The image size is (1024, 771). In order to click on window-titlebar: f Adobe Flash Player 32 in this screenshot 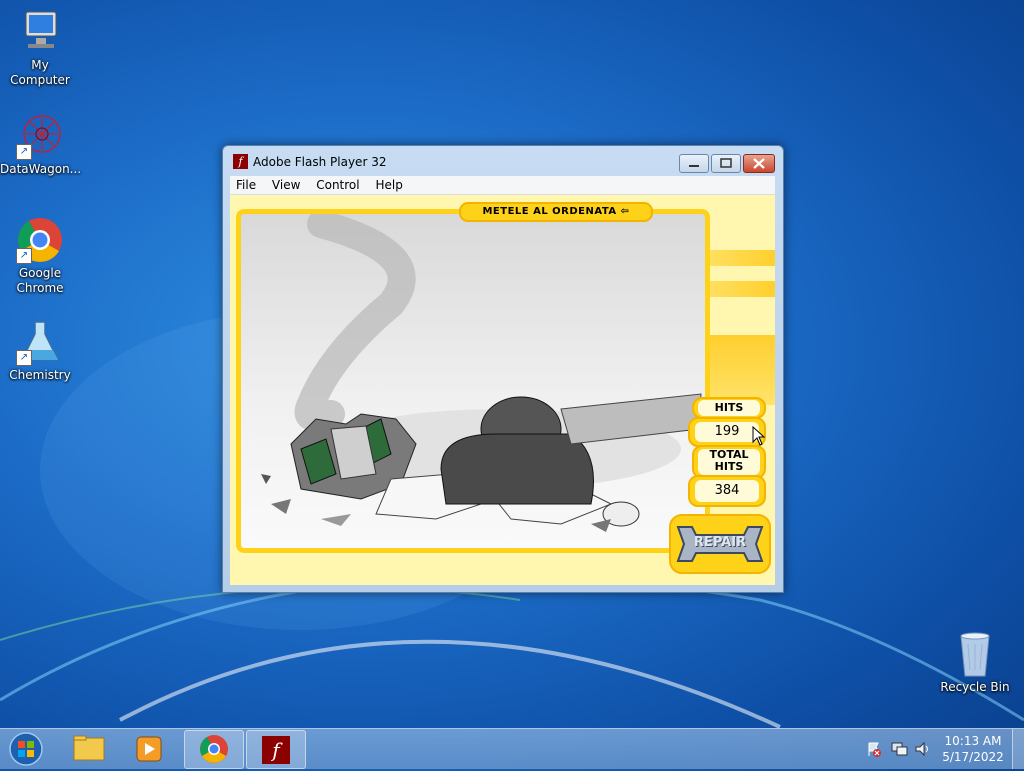, I will do `click(503, 161)`.